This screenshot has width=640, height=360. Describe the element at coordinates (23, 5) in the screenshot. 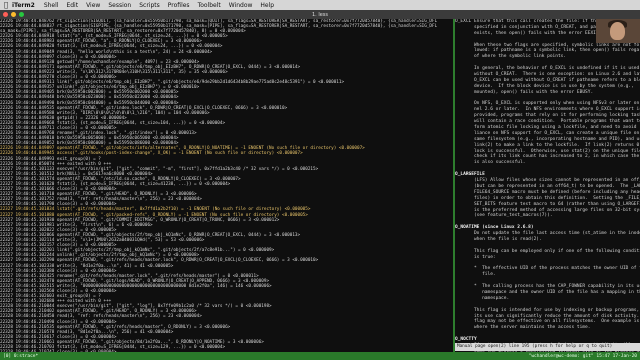

I see `menubar-app-name: iTerm2` at that location.